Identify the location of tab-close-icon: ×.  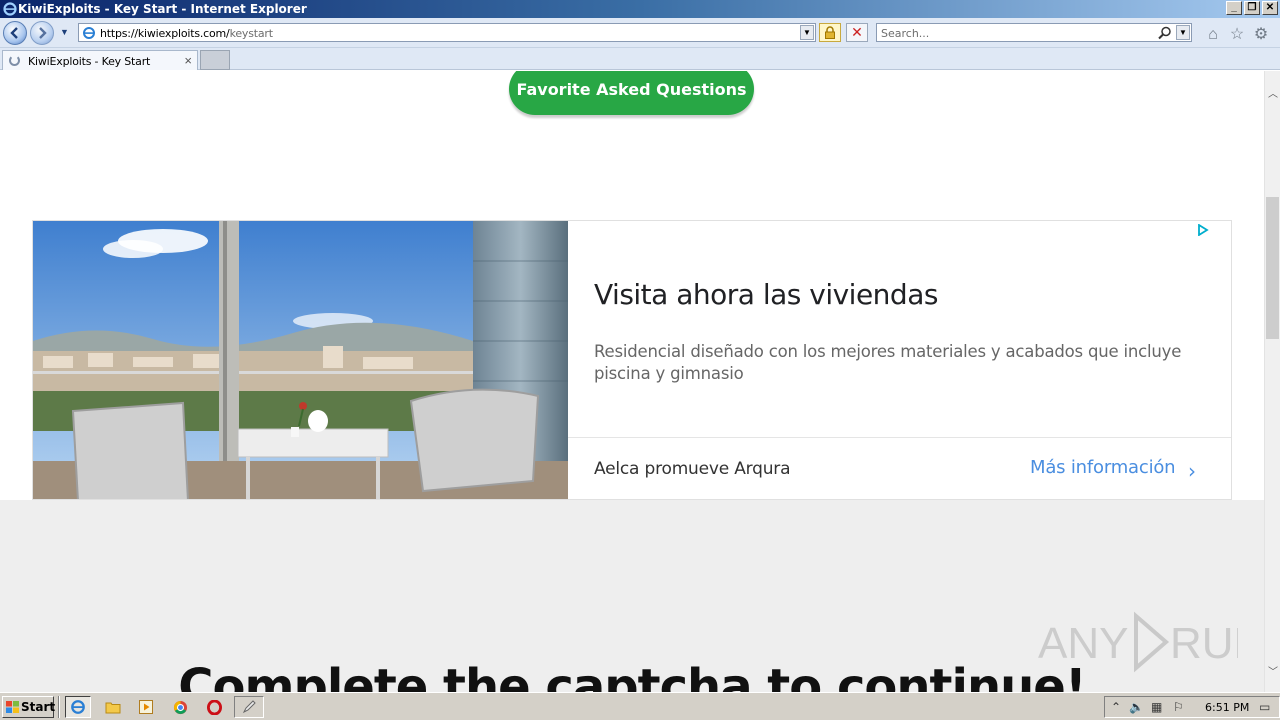
(188, 60).